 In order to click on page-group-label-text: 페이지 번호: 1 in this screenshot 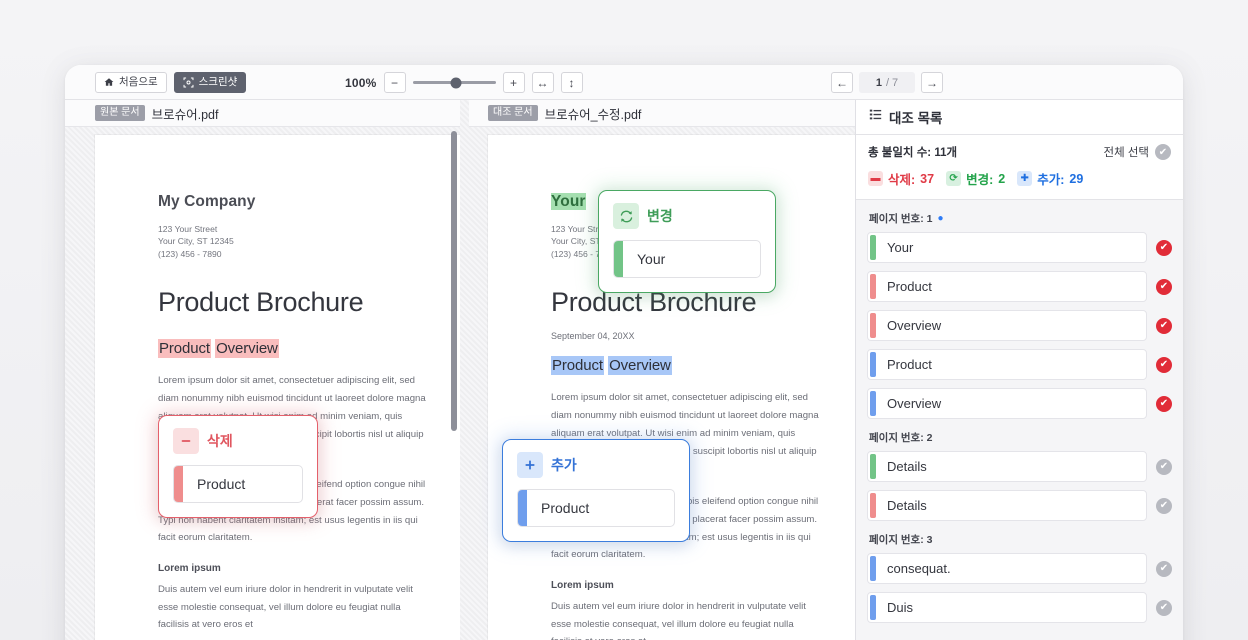, I will do `click(901, 219)`.